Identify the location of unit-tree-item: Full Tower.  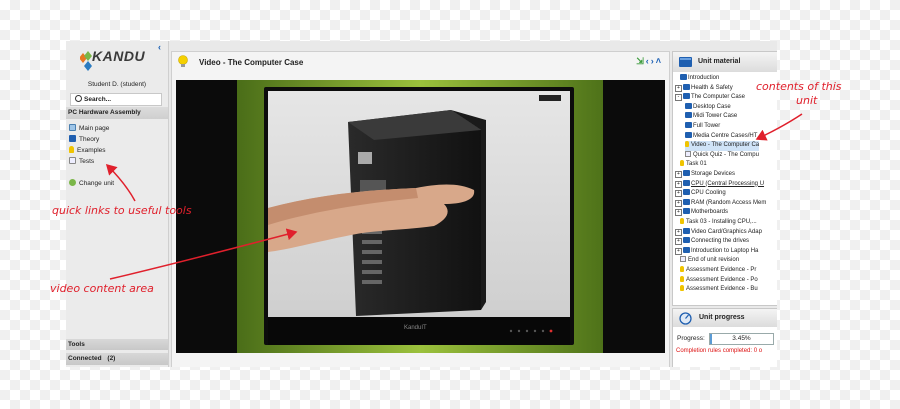
(702, 127).